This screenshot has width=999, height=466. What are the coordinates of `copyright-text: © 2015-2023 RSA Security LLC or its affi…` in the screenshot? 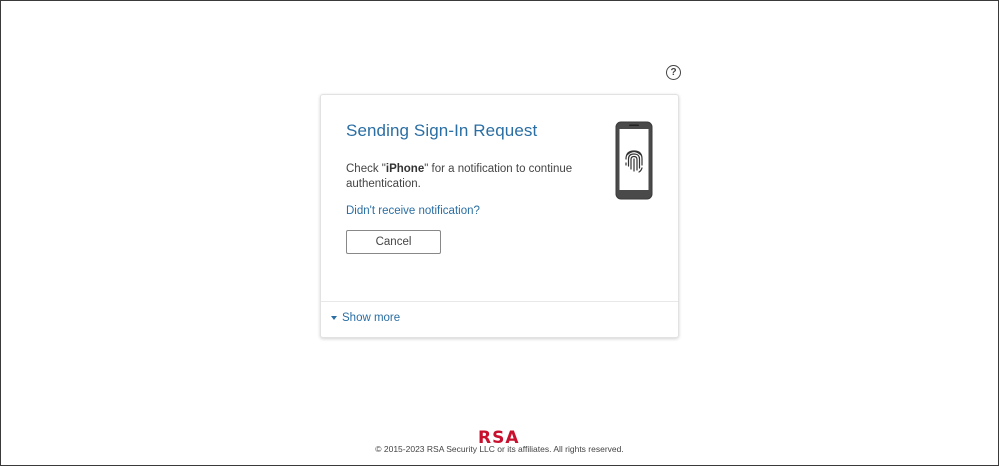 It's located at (499, 449).